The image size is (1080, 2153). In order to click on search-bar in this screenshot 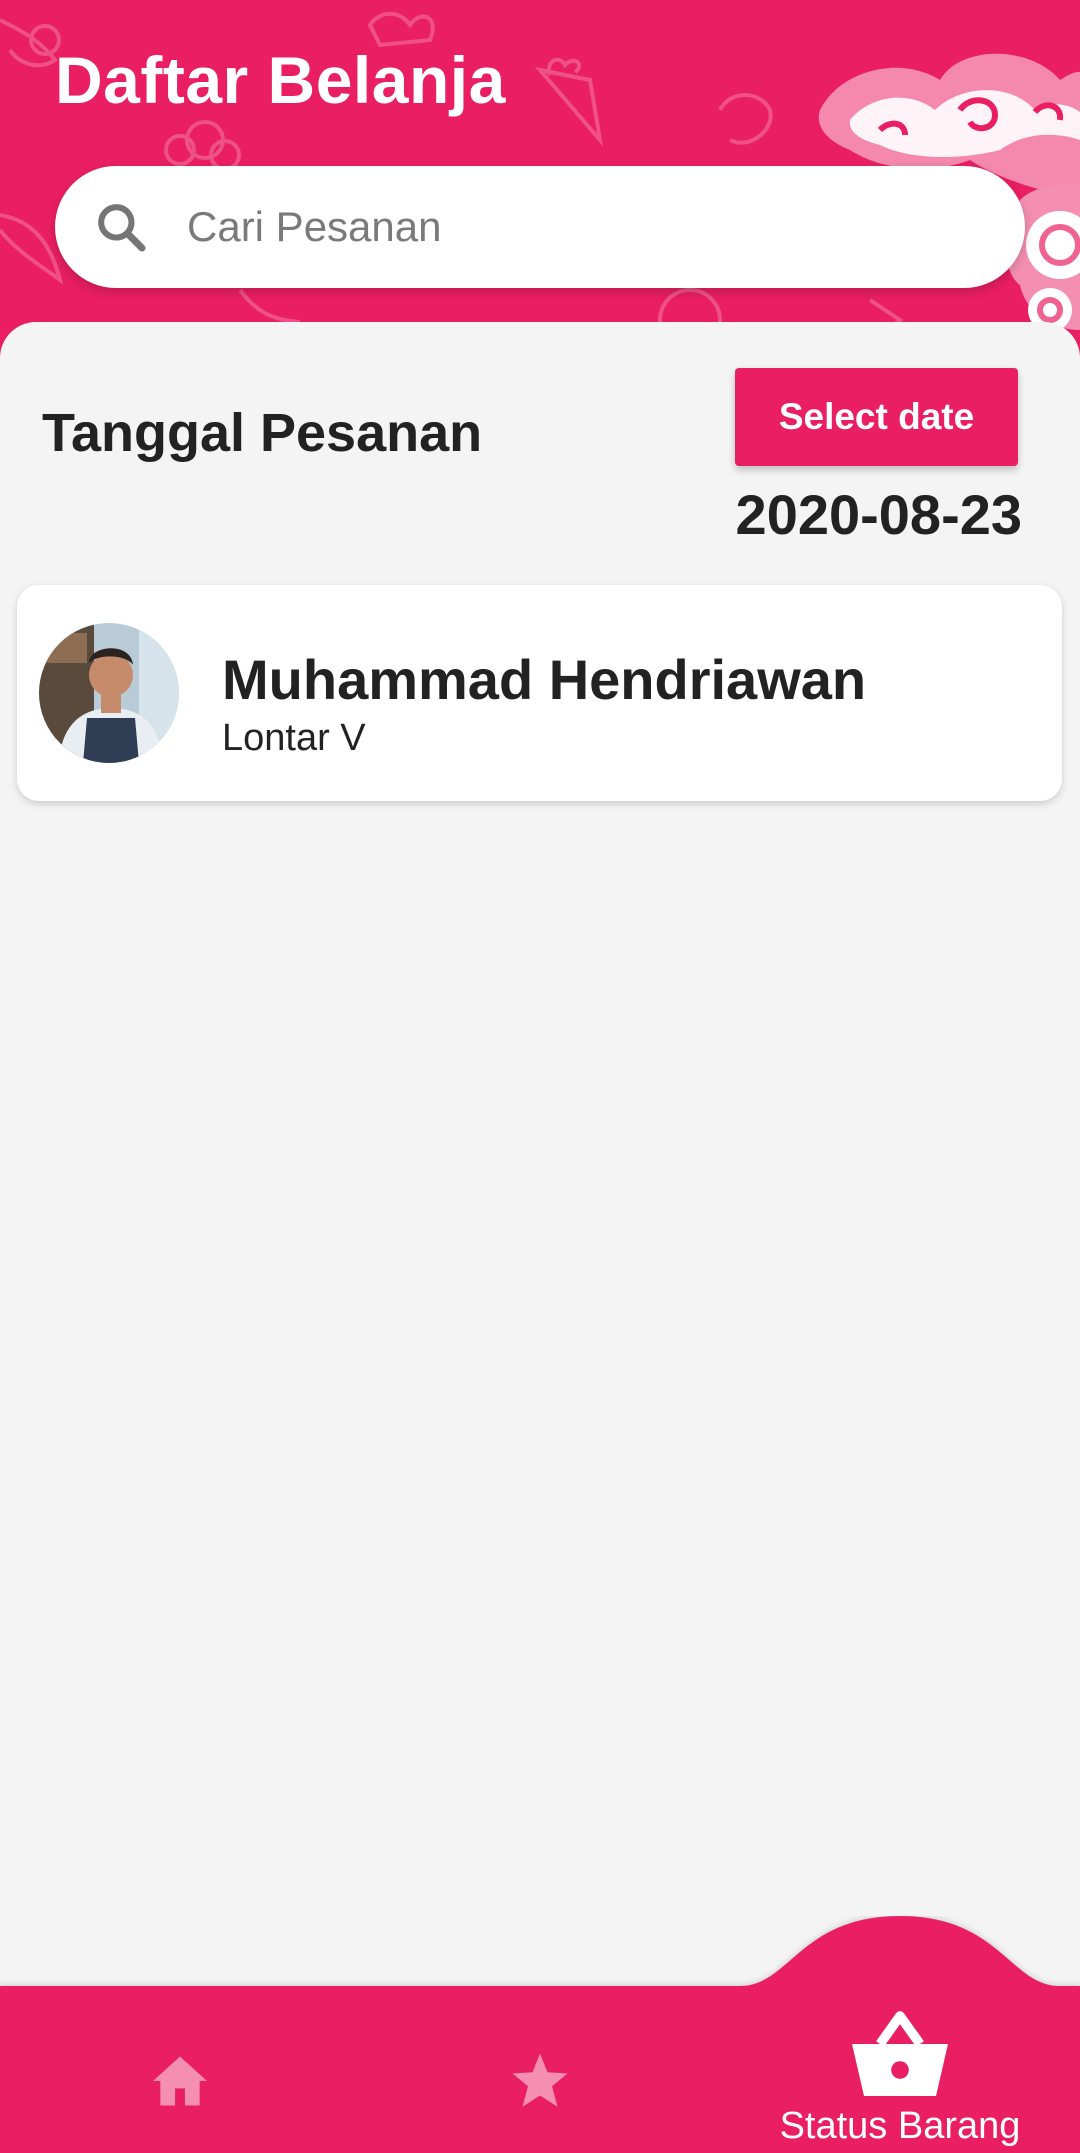, I will do `click(540, 227)`.